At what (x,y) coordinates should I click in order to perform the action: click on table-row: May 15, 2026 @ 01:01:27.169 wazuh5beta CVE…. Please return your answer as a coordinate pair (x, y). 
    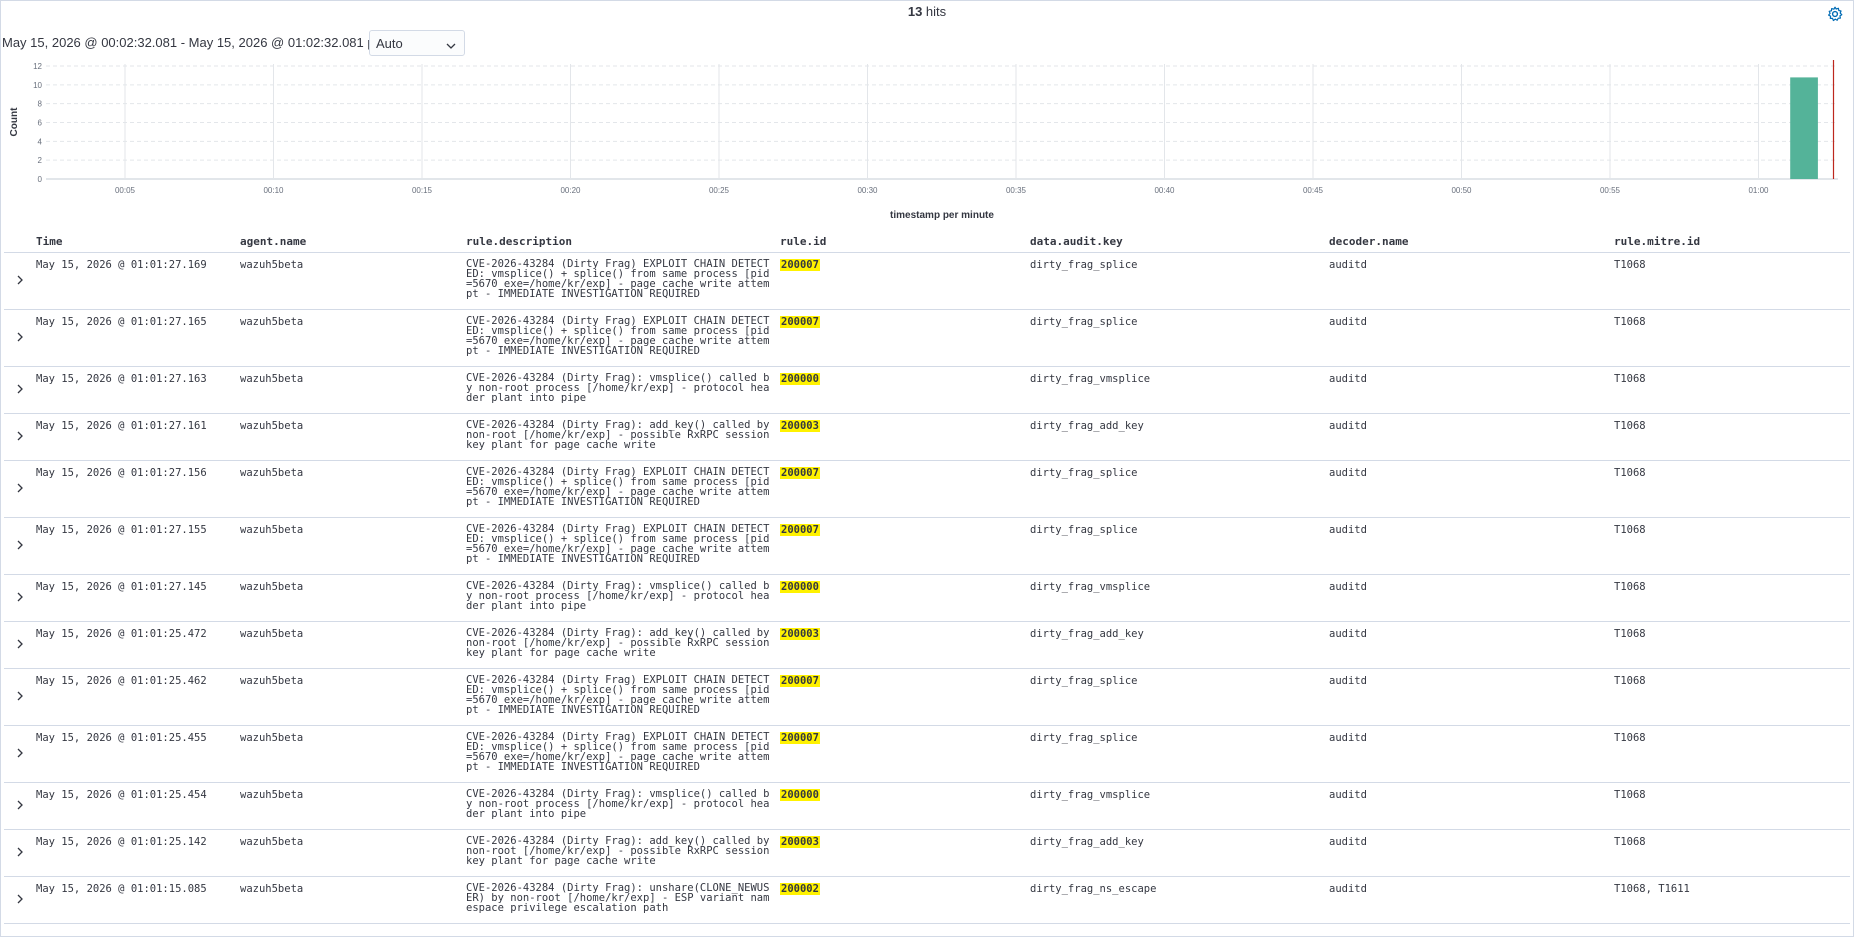
    Looking at the image, I should click on (927, 281).